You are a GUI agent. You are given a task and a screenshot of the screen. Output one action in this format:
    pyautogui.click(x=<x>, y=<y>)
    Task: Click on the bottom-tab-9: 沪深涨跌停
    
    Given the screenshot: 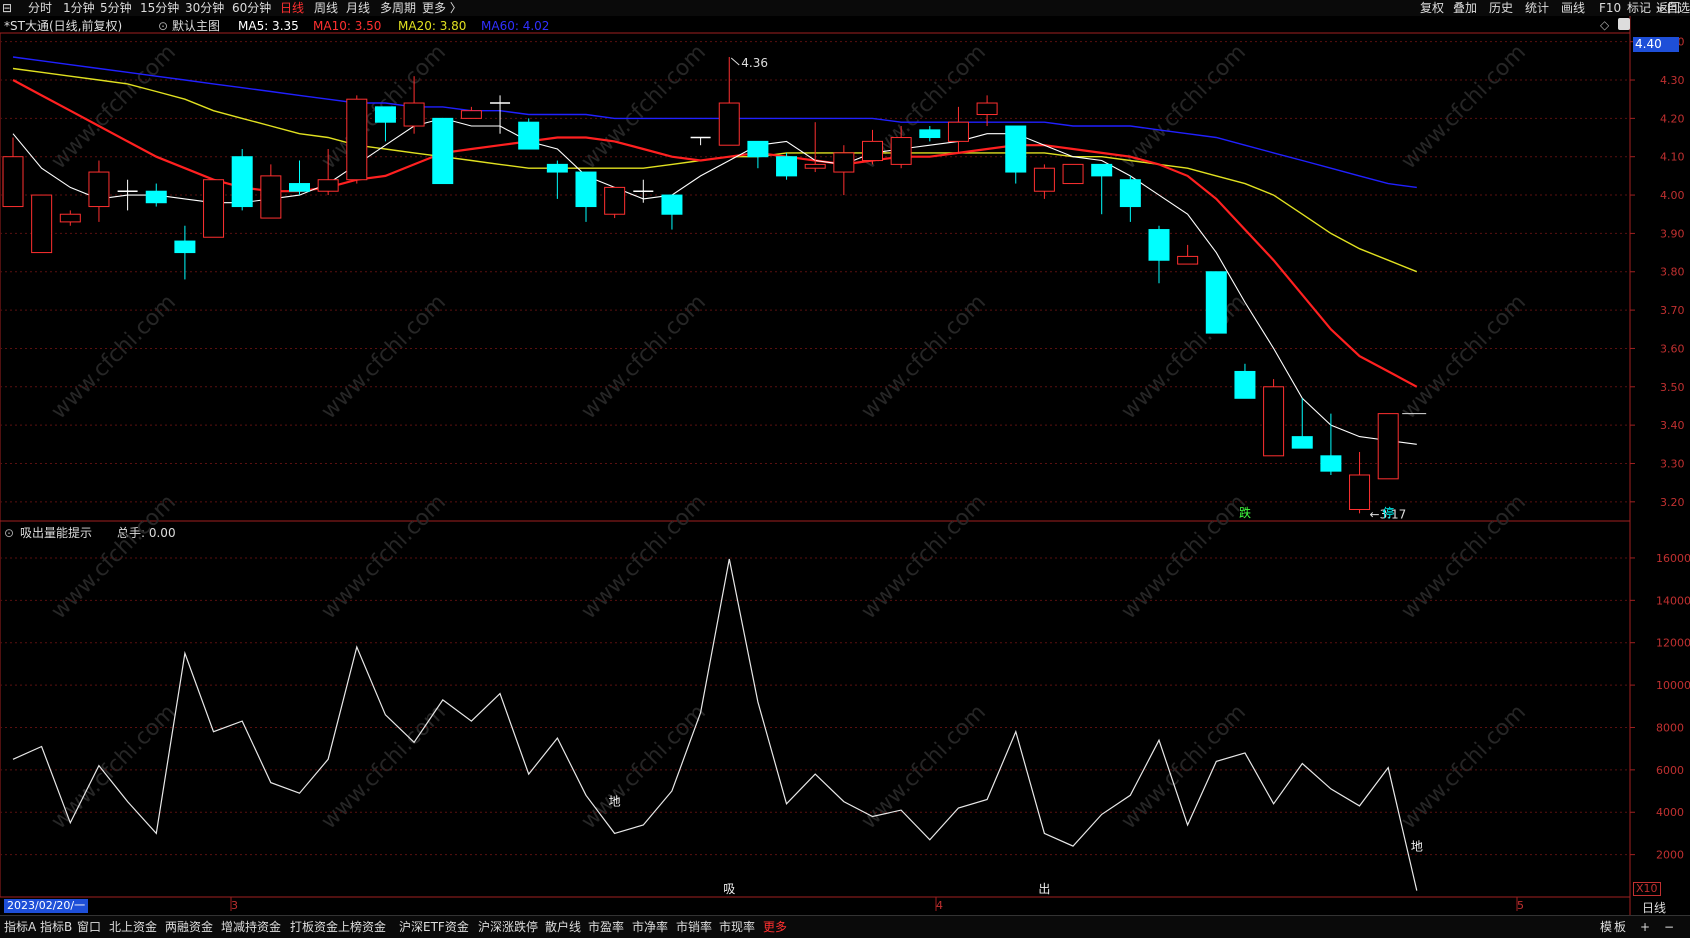 What is the action you would take?
    pyautogui.click(x=508, y=927)
    